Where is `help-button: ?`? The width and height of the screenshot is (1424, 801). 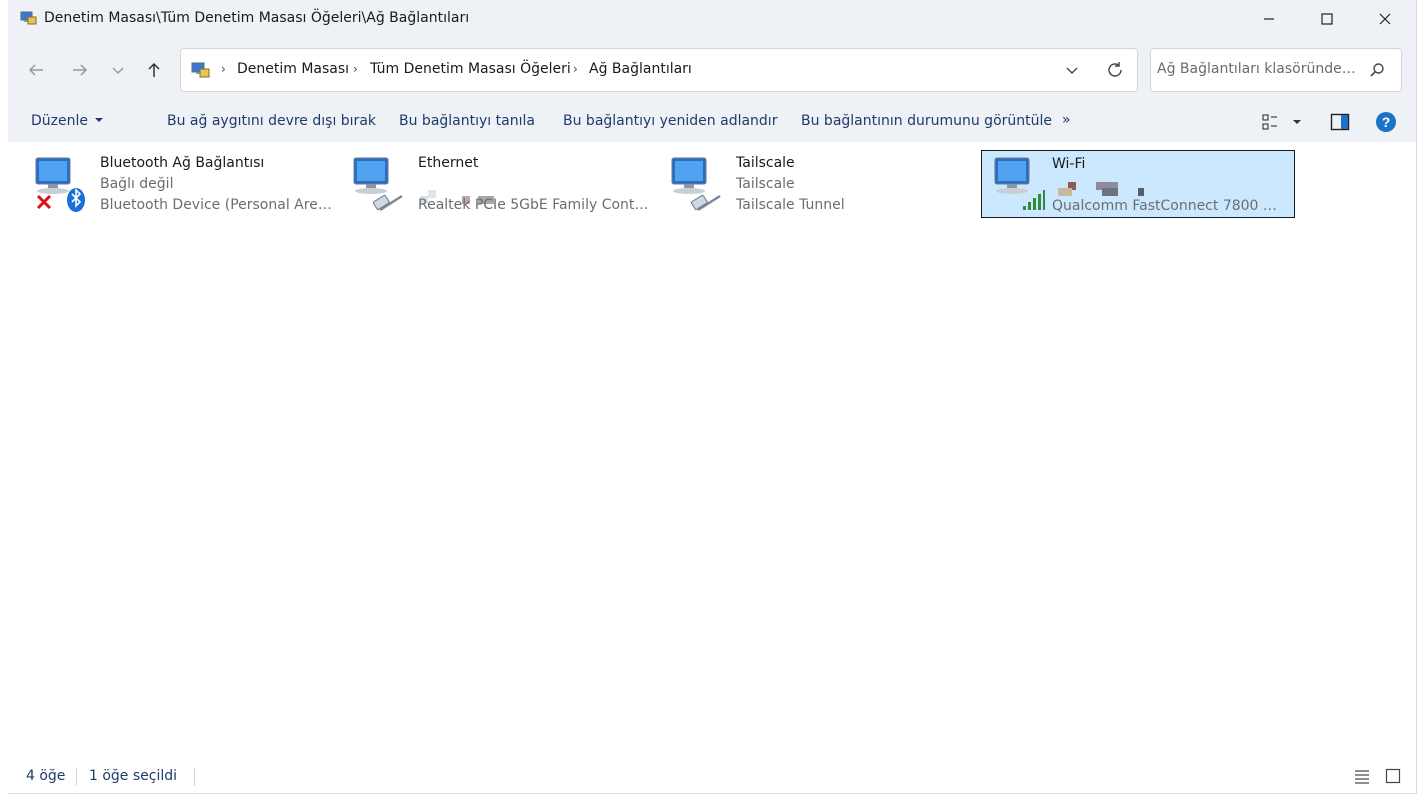 help-button: ? is located at coordinates (1386, 122).